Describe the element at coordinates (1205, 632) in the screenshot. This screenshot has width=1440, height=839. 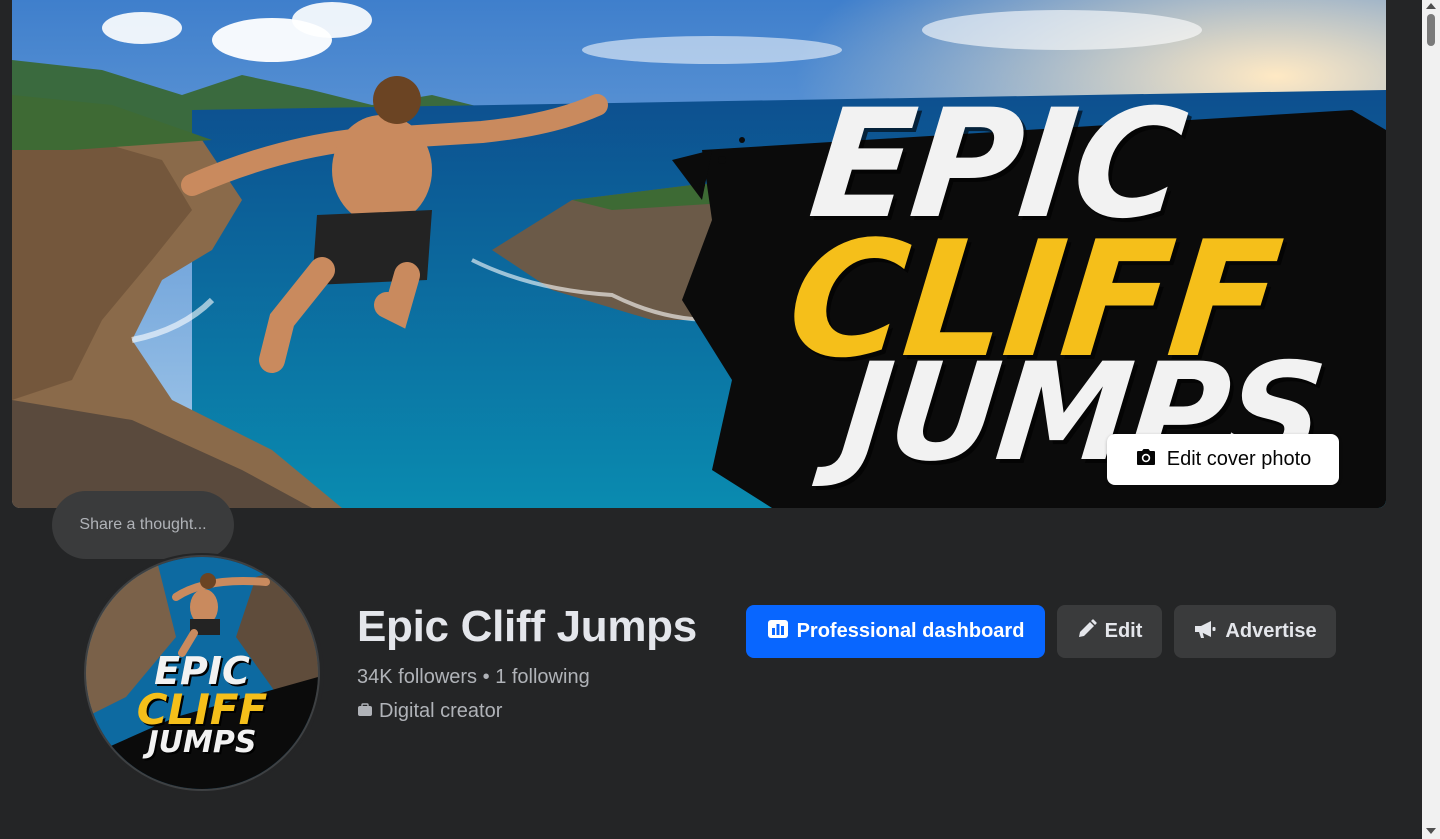
I see `megaphone-icon` at that location.